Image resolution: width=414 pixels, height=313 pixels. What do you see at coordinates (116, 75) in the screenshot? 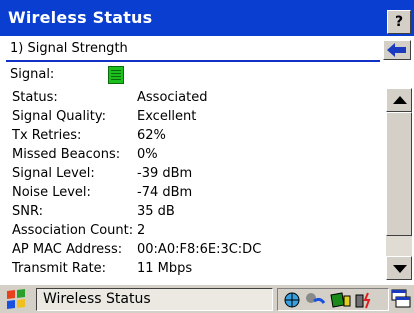
I see `signal-strength-icon` at bounding box center [116, 75].